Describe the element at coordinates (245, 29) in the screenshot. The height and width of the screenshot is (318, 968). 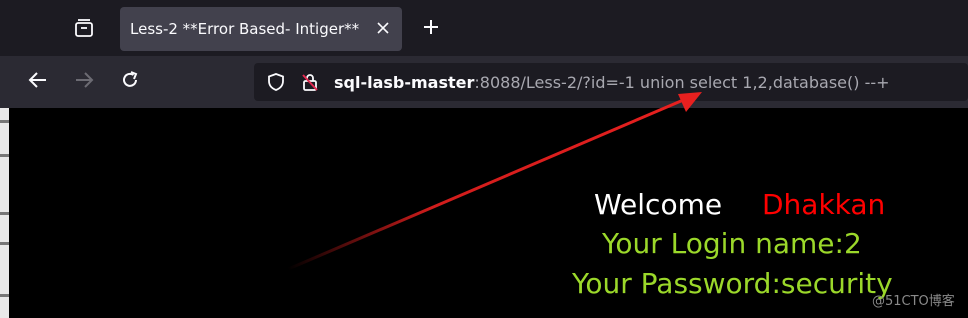
I see `tab-title: Less-2 **Error Based- Intiger**` at that location.